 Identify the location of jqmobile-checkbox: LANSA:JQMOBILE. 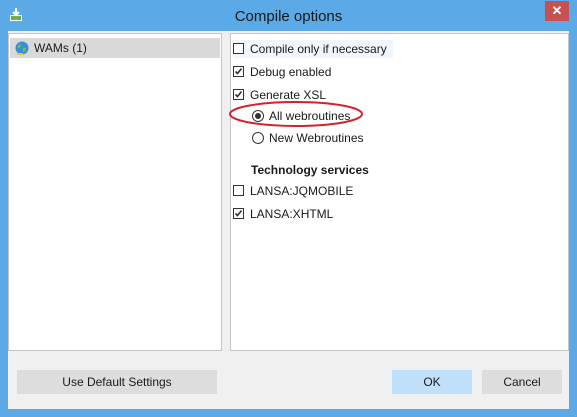
(313, 191).